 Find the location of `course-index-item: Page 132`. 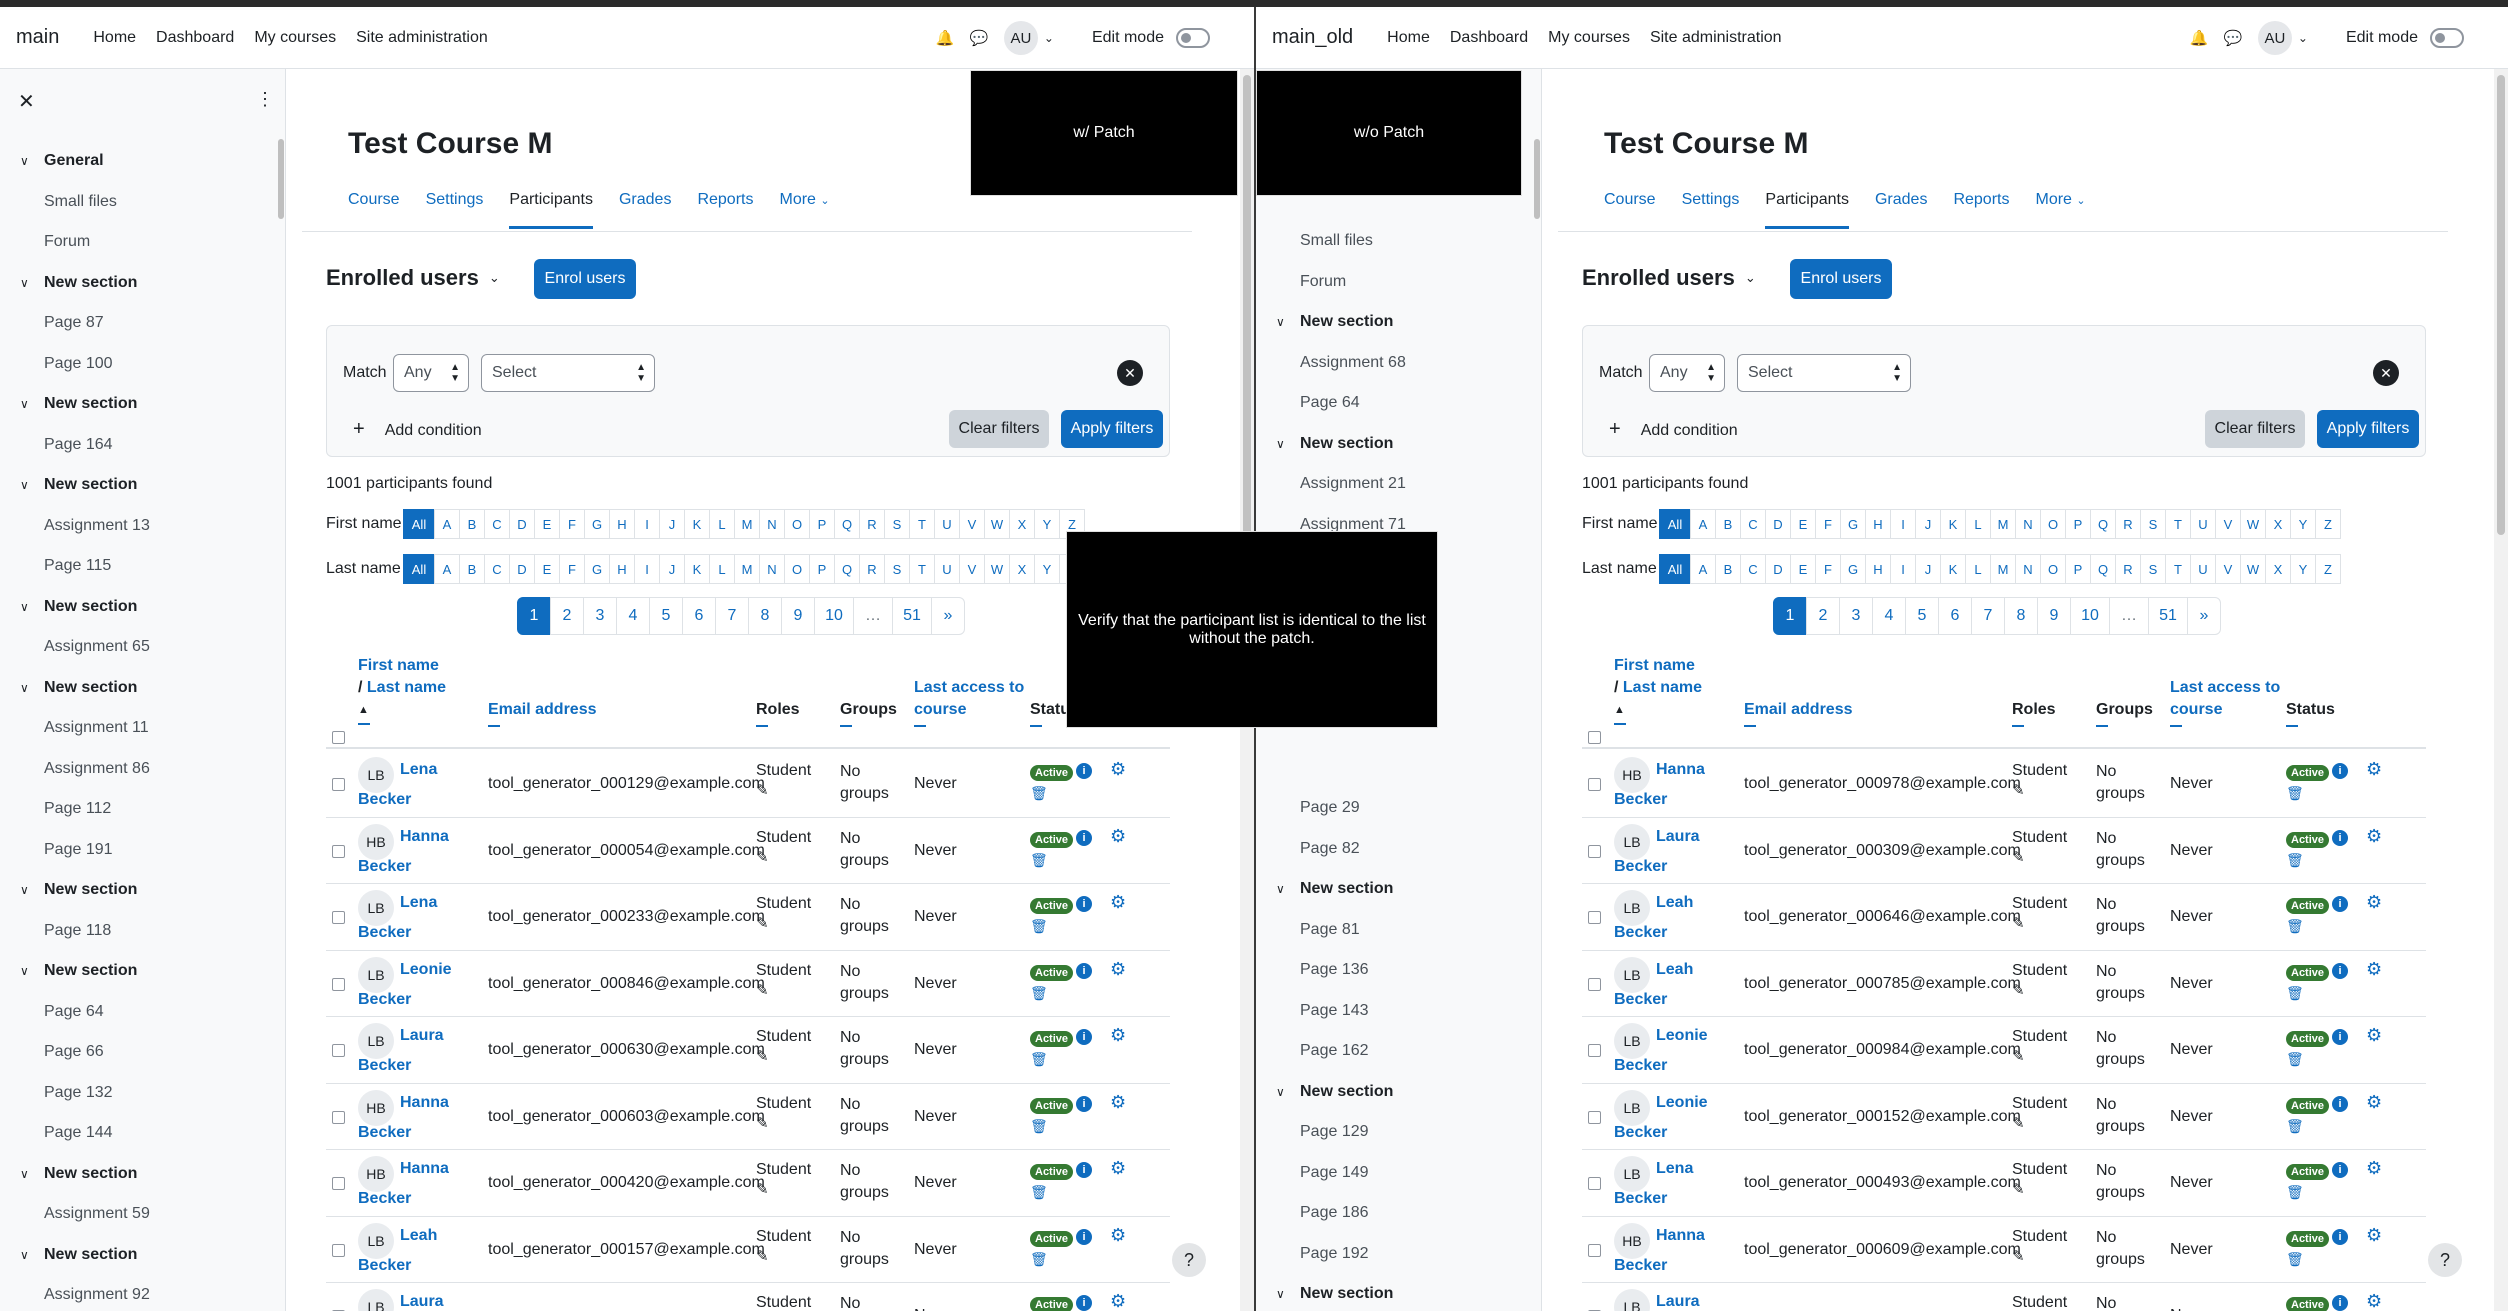

course-index-item: Page 132 is located at coordinates (142, 1093).